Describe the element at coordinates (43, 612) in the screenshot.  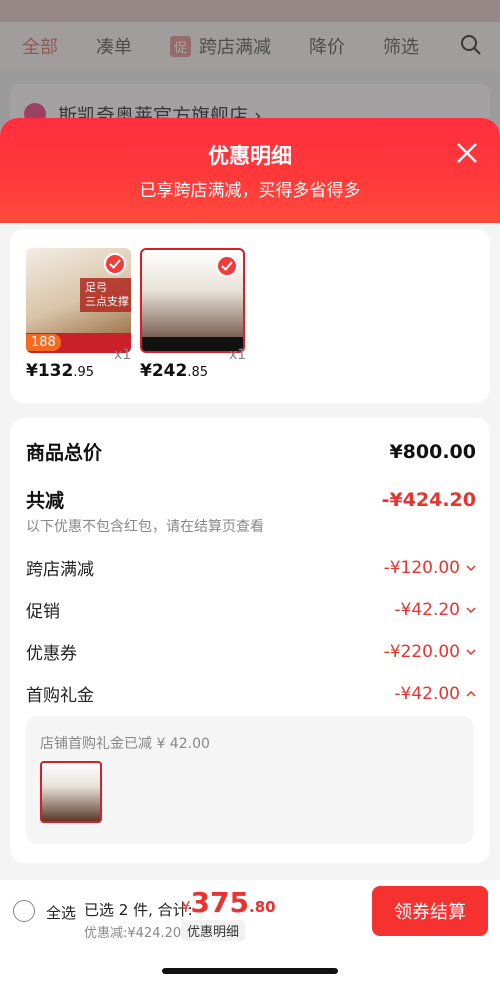
I see `discount-label: 促销` at that location.